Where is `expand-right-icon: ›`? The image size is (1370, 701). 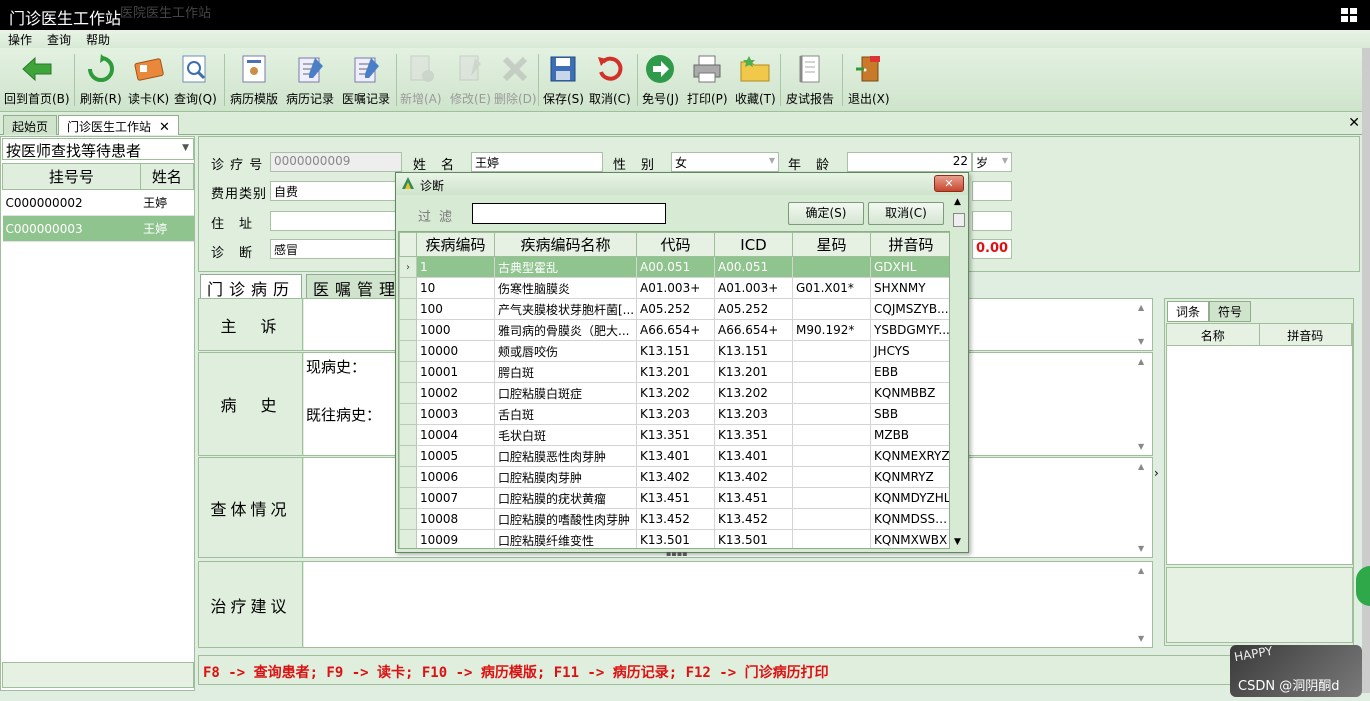 expand-right-icon: › is located at coordinates (1156, 473).